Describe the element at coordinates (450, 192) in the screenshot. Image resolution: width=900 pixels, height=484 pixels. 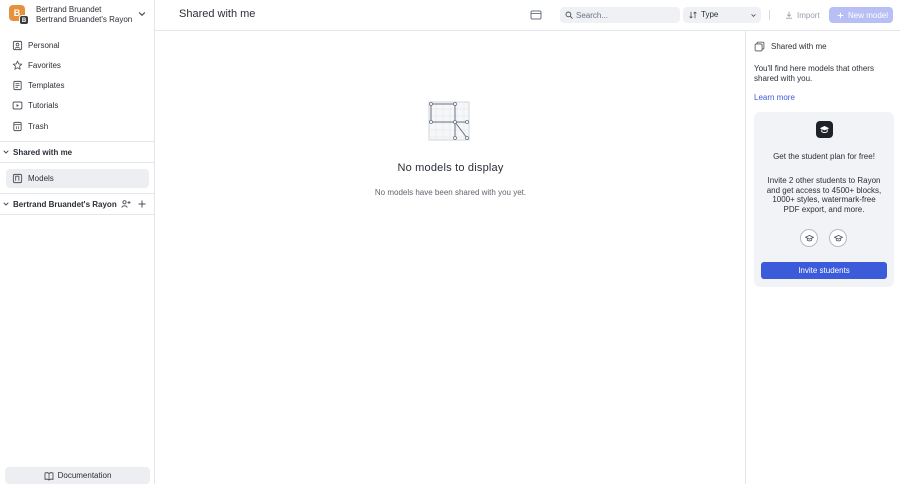
I see `empty-state-subtitle: No models have been shared with you yet.` at that location.